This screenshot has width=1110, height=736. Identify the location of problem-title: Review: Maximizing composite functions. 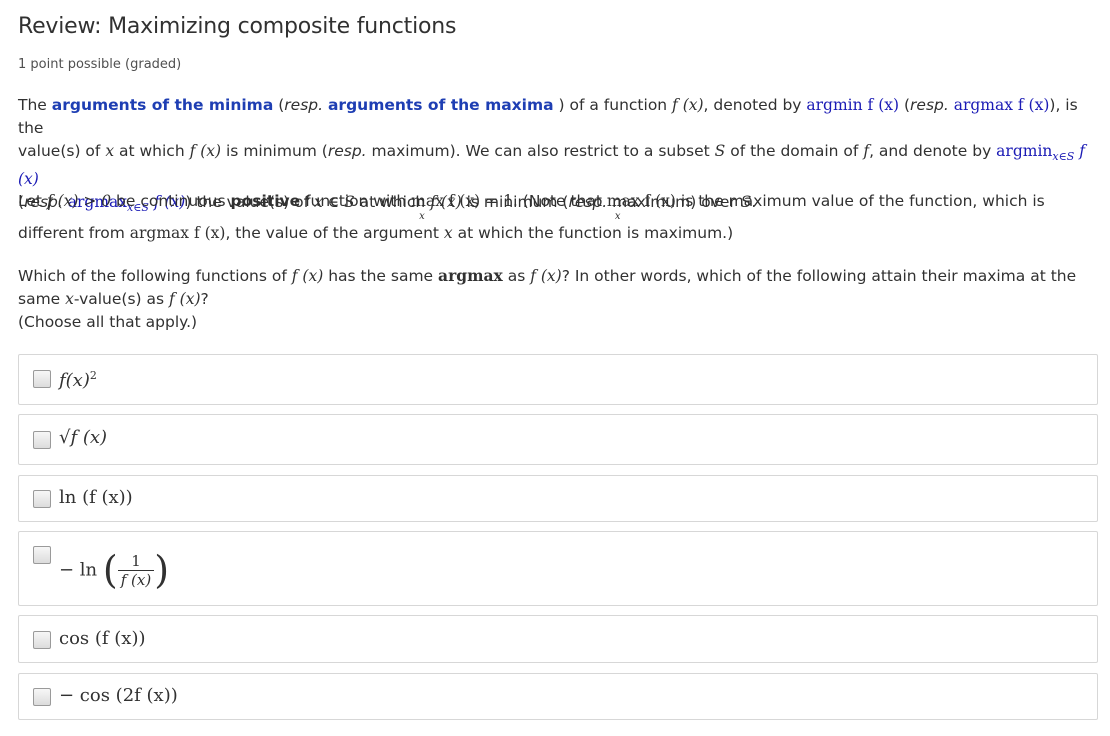
(237, 26).